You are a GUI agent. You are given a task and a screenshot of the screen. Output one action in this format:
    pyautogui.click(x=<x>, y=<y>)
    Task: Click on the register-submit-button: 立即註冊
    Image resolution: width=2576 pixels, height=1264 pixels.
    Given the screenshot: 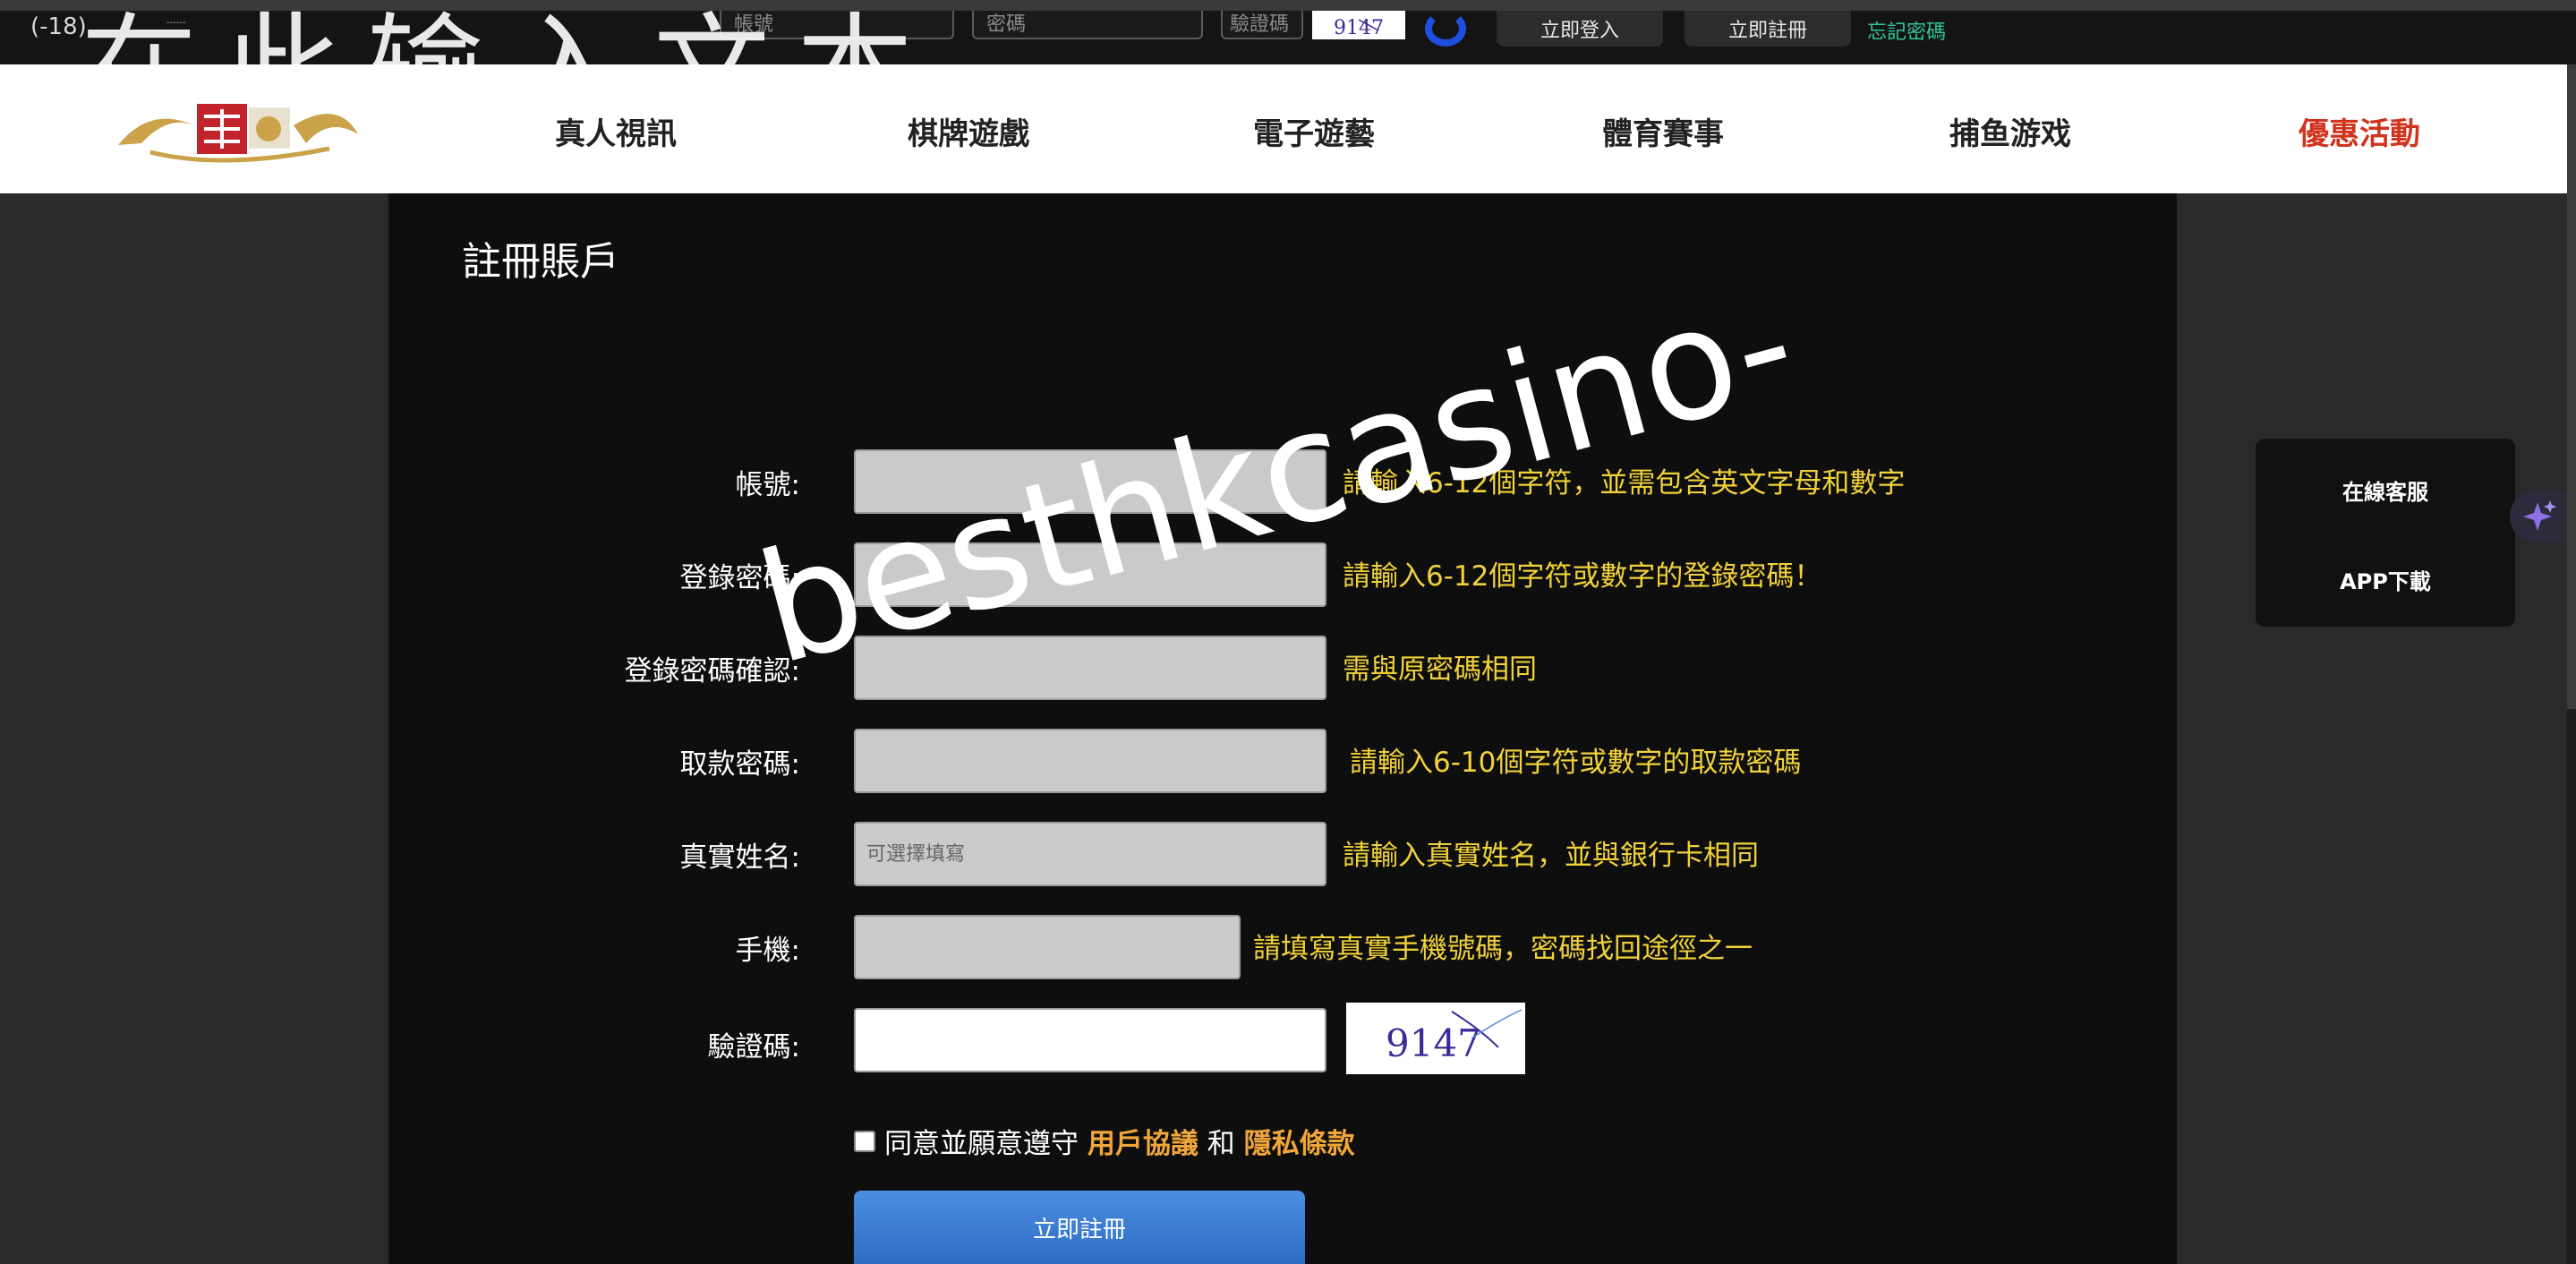 What is the action you would take?
    pyautogui.click(x=1079, y=1227)
    